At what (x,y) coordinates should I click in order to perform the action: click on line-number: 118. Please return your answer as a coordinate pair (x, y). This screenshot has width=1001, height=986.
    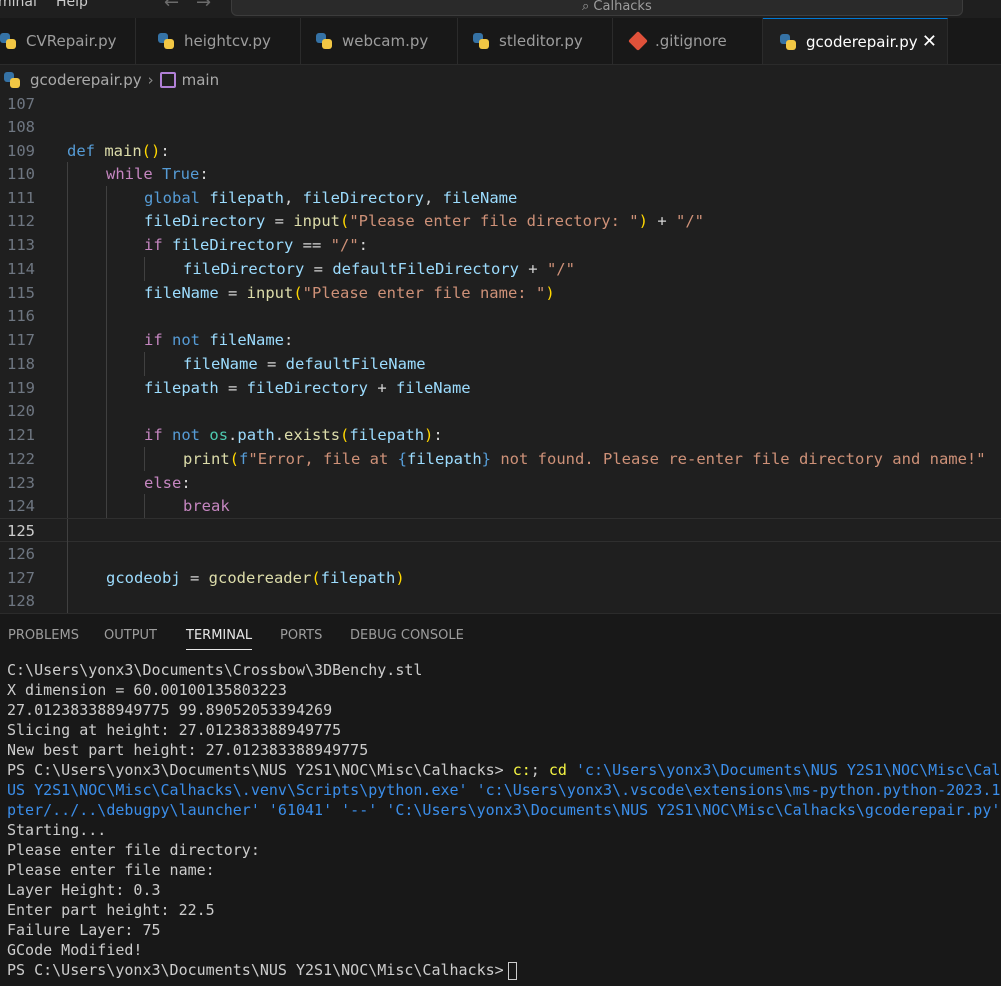
    Looking at the image, I should click on (21, 364).